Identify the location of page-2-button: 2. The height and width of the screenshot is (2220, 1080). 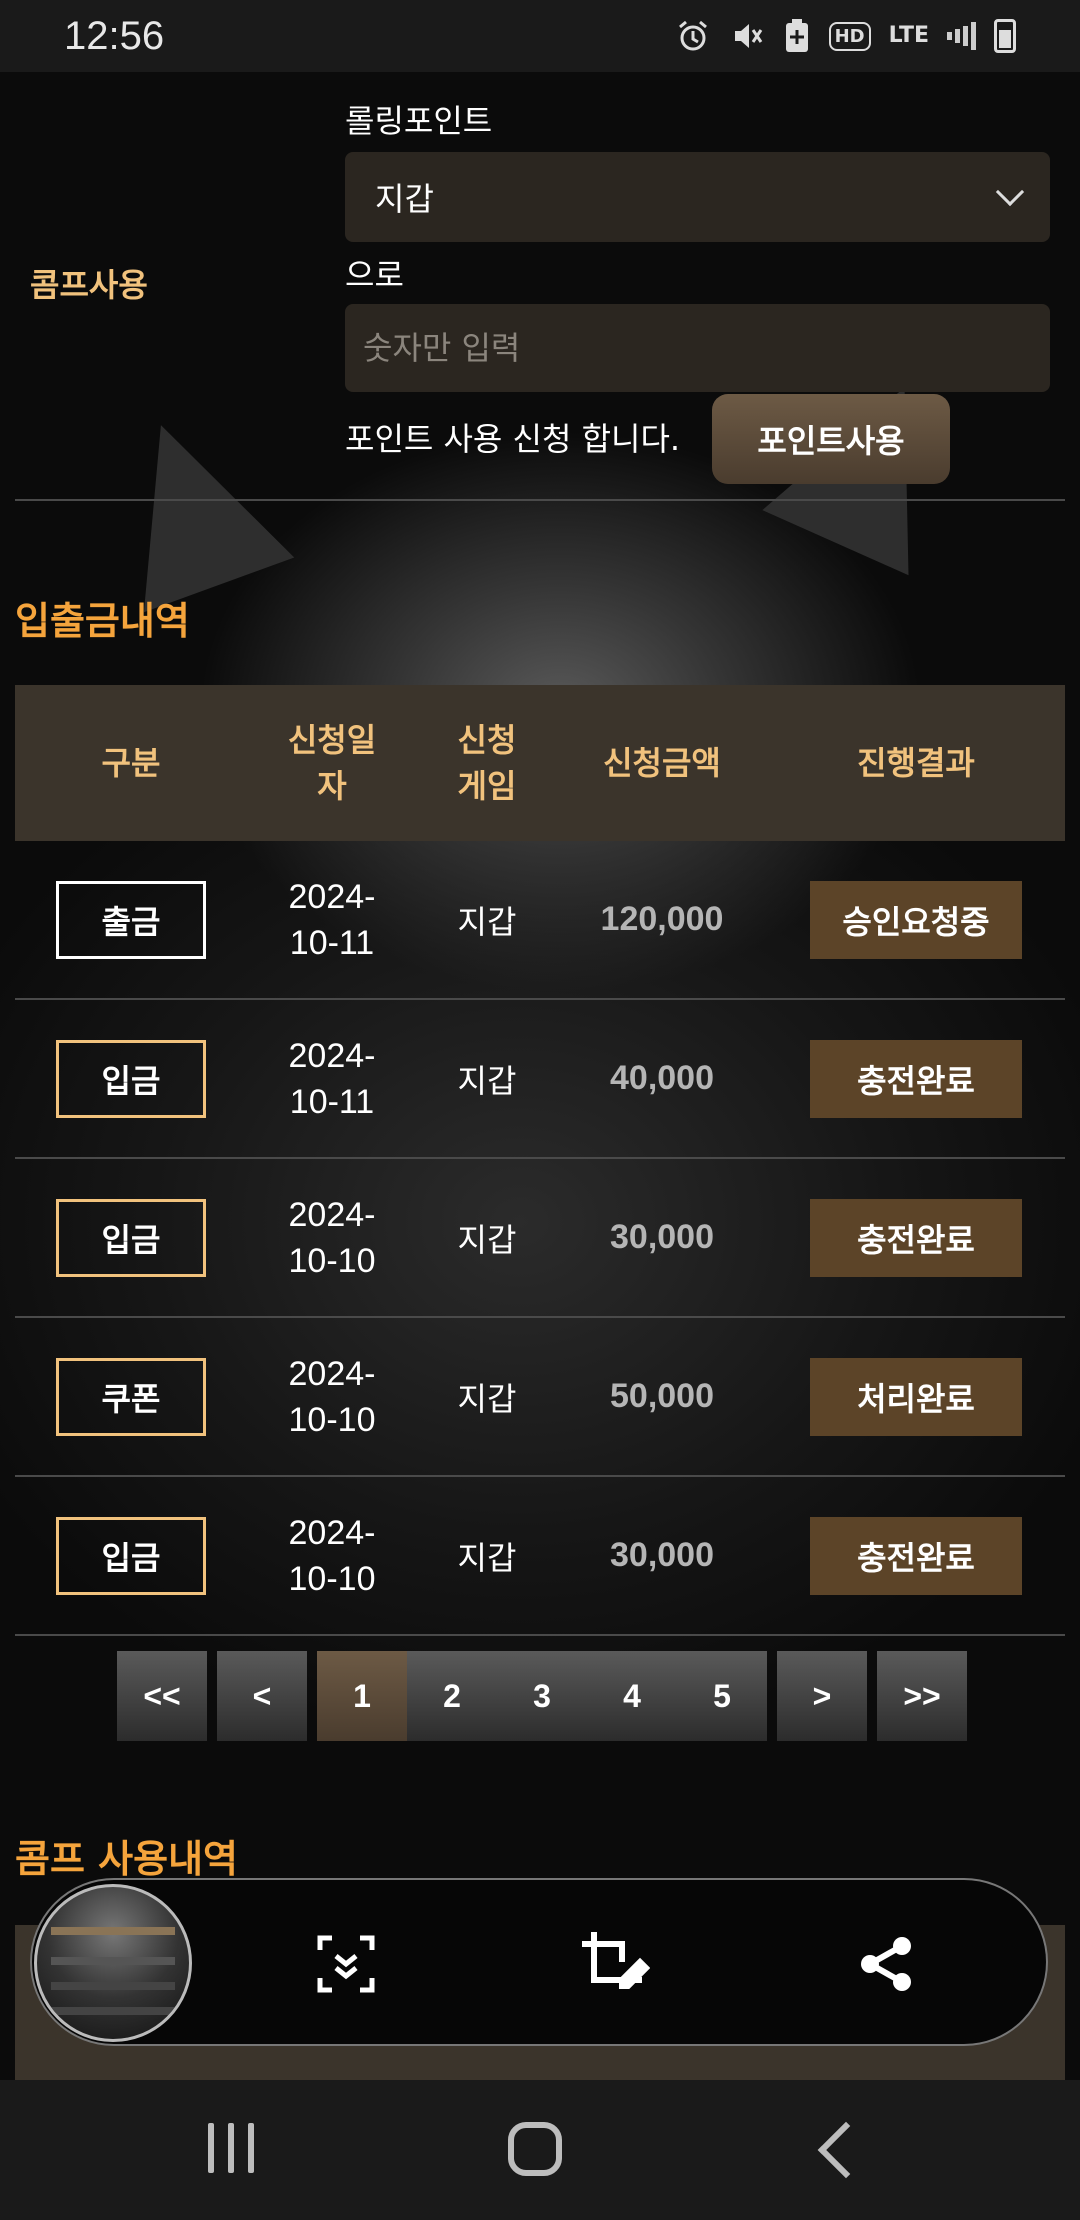
(452, 1696).